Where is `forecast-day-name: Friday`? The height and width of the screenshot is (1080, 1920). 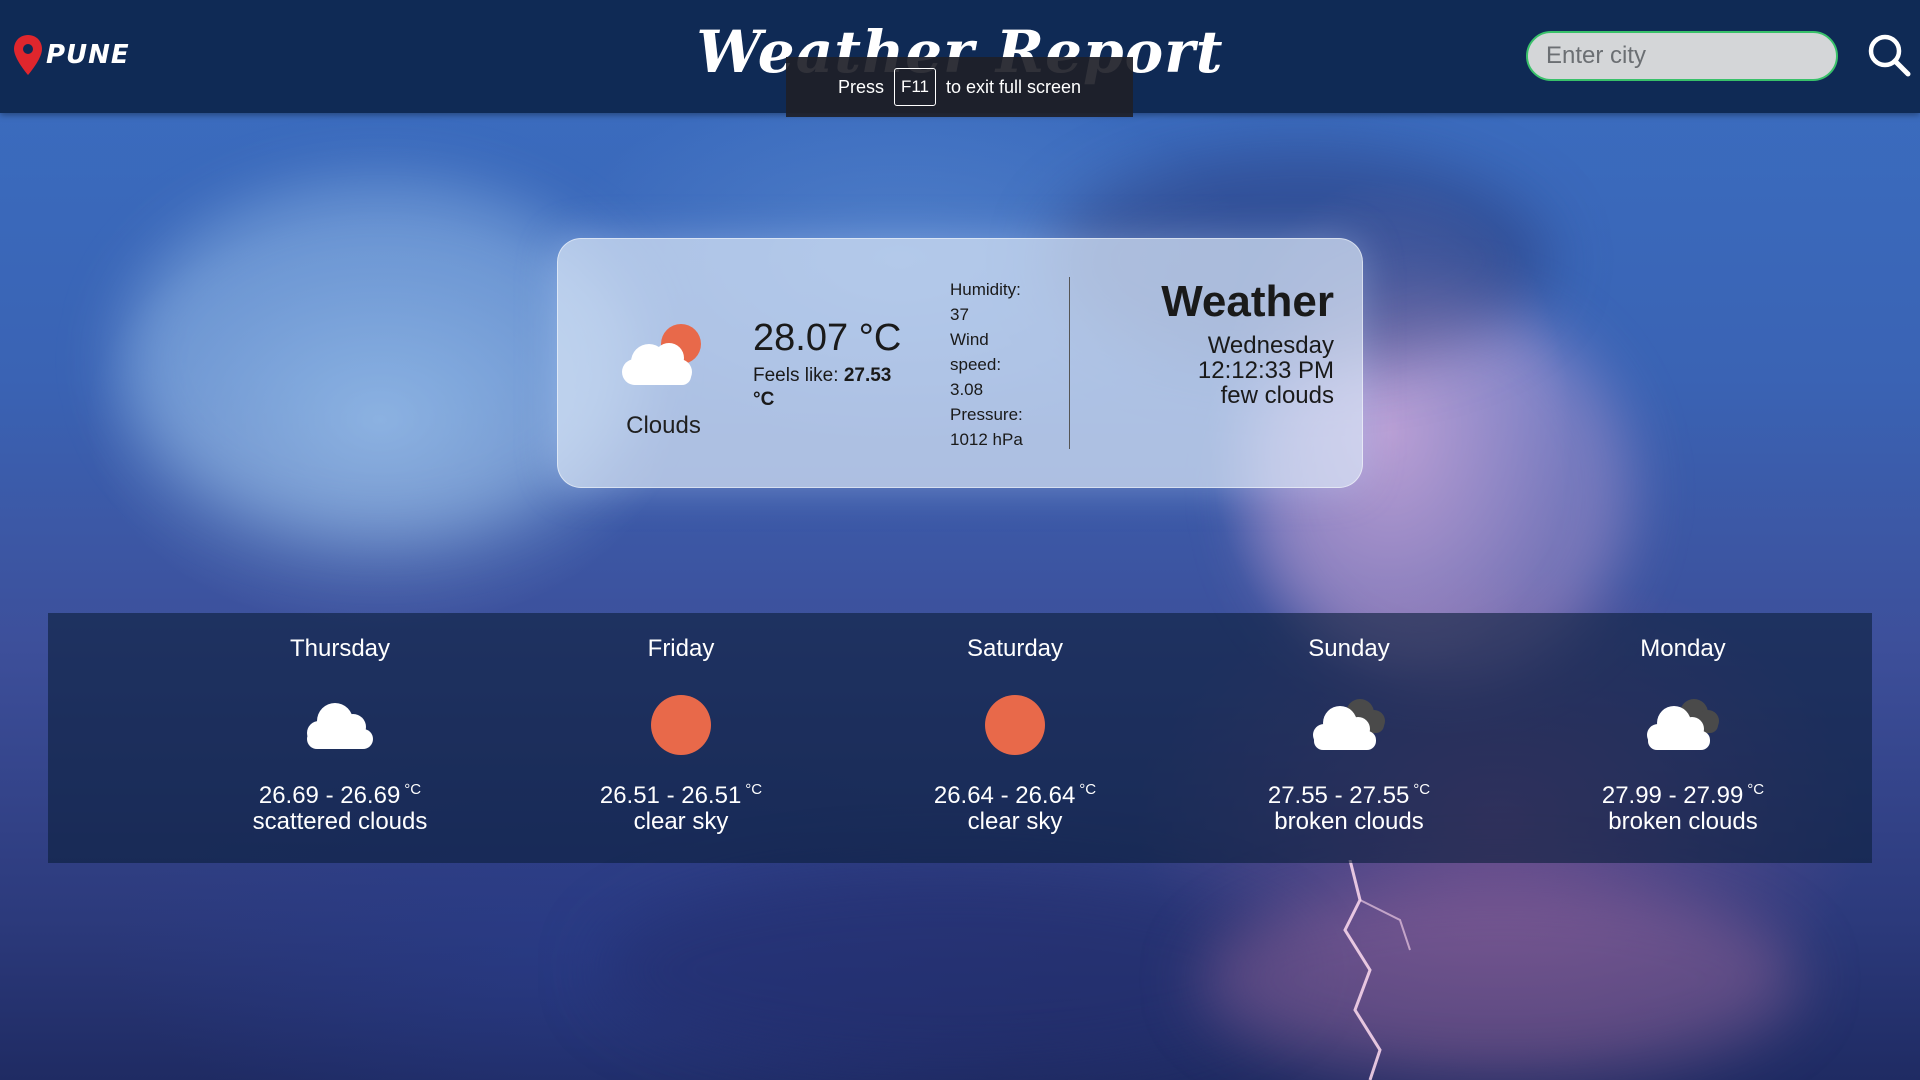
forecast-day-name: Friday is located at coordinates (681, 648).